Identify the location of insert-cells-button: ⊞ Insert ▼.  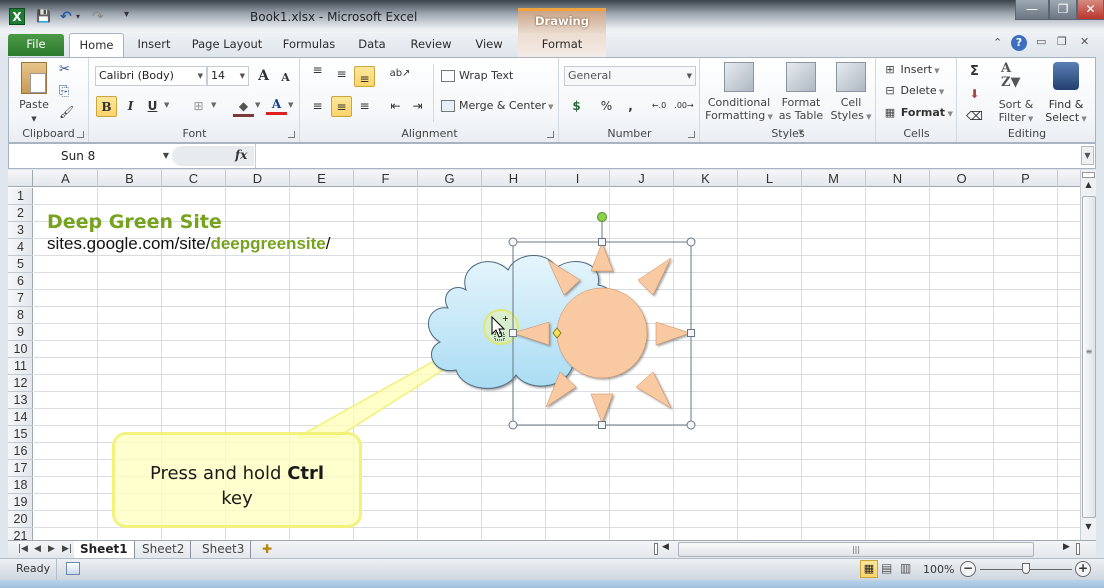
(911, 69).